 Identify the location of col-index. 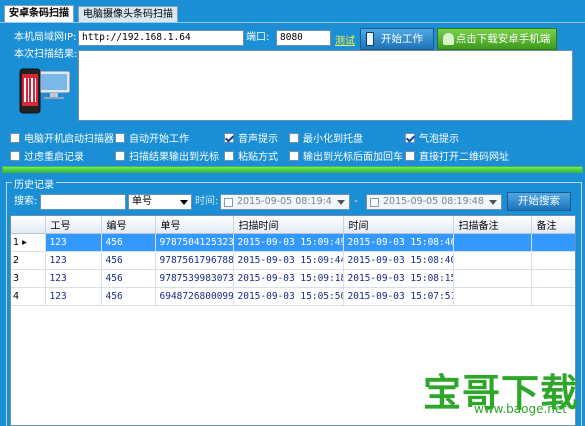
(28, 225).